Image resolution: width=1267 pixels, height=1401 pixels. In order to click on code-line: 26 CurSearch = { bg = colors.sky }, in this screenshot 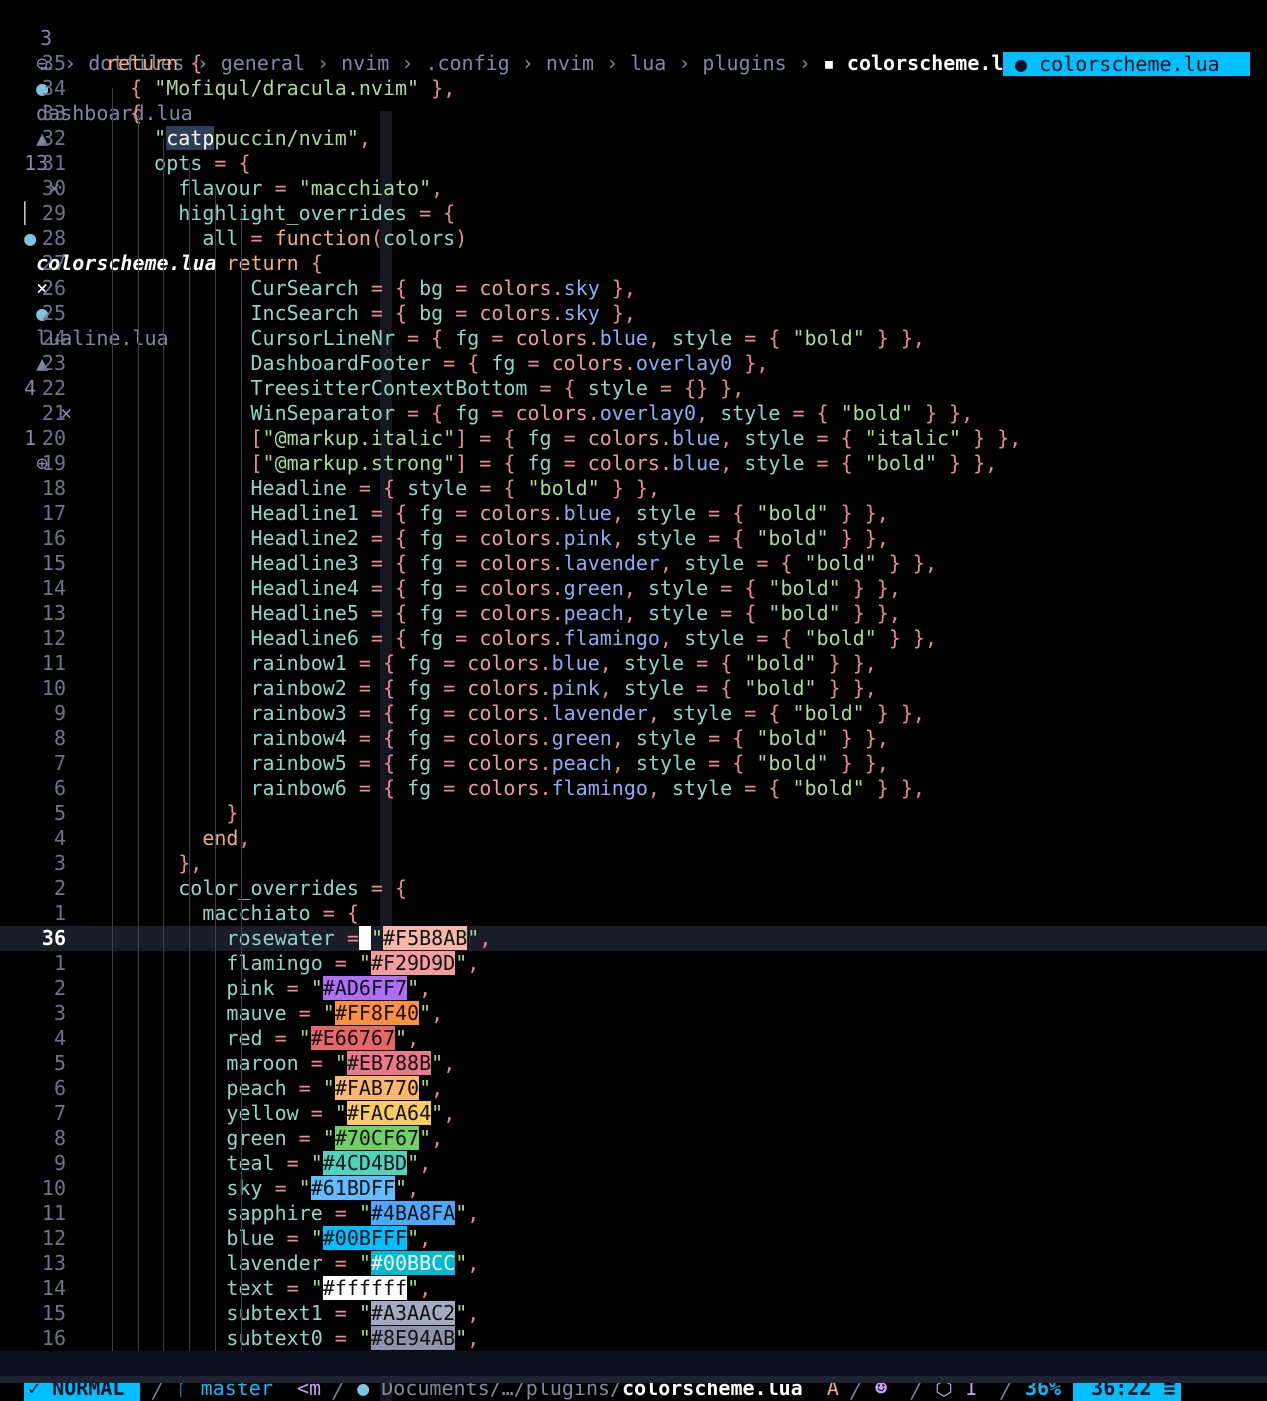, I will do `click(633, 288)`.